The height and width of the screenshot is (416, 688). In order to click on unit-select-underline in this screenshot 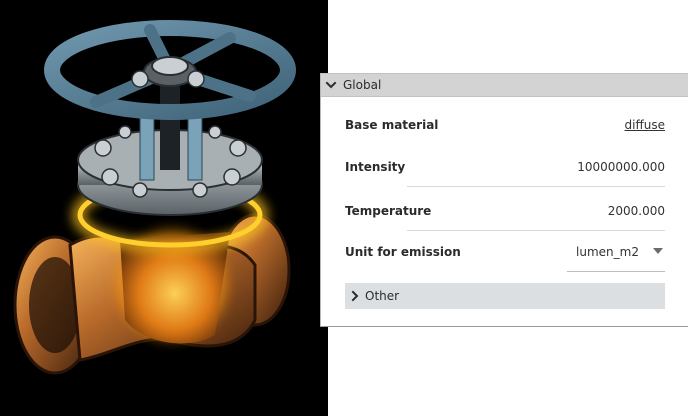, I will do `click(616, 271)`.